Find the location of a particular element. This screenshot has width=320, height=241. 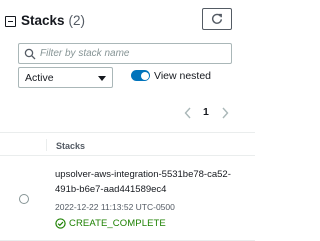

chevron-left-icon is located at coordinates (188, 113).